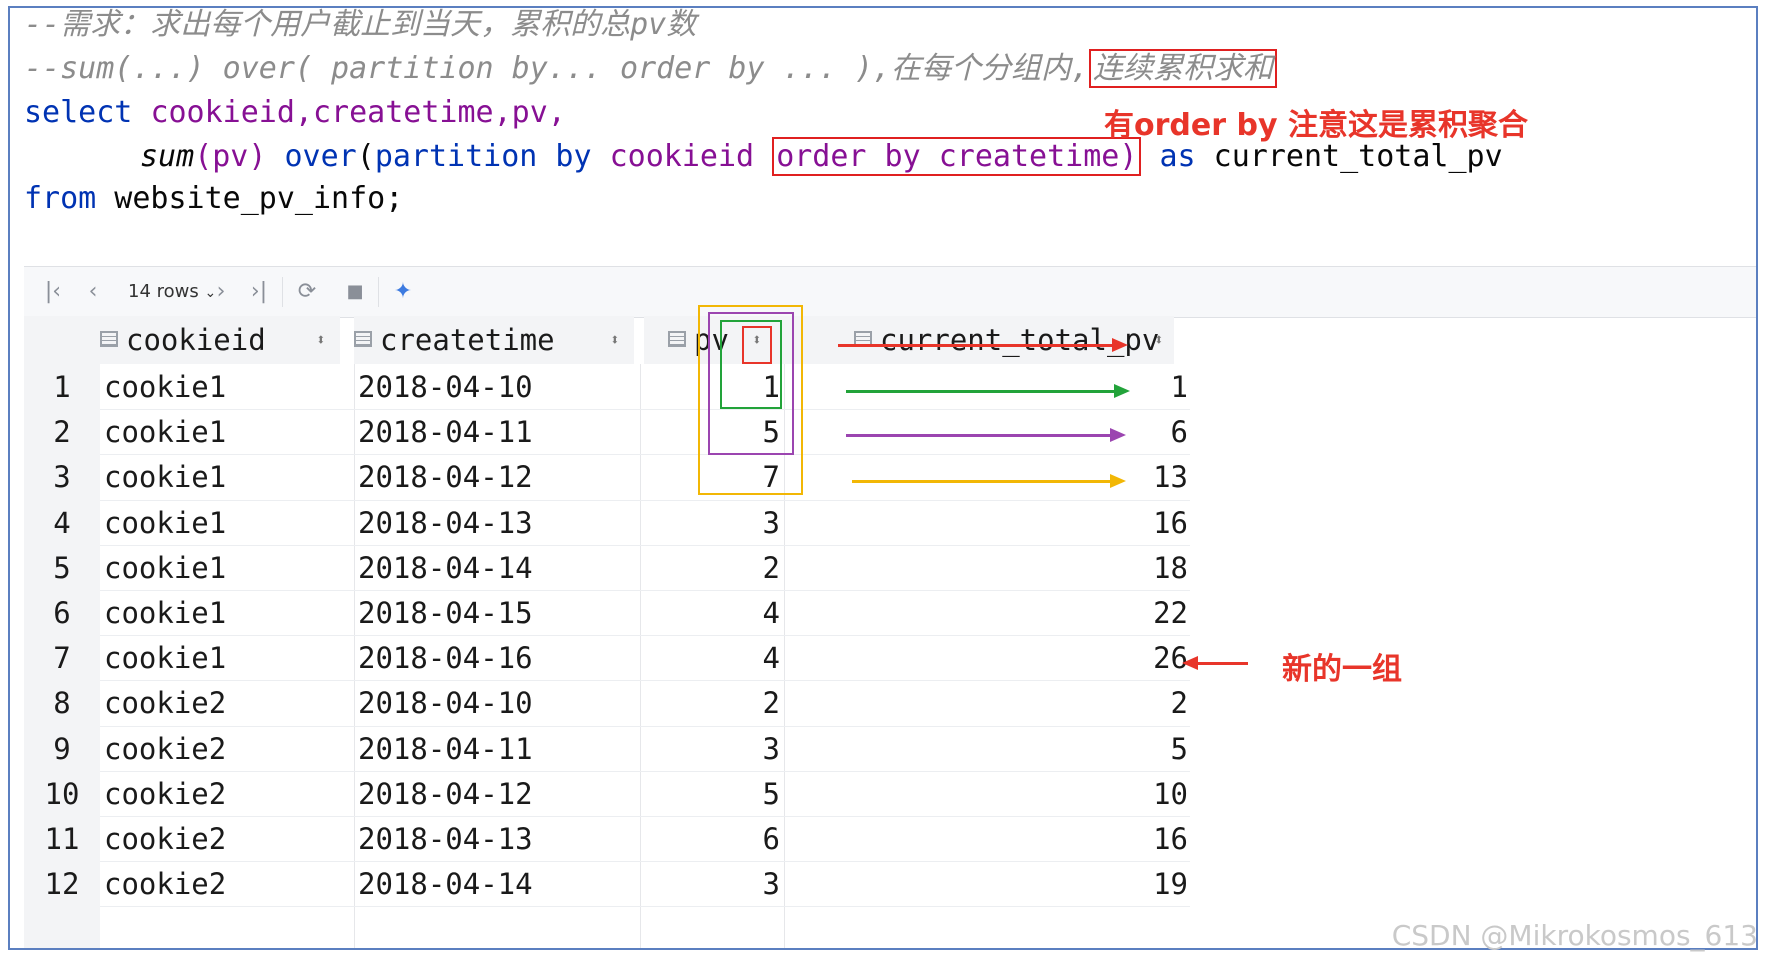 The height and width of the screenshot is (958, 1766). Describe the element at coordinates (710, 839) in the screenshot. I see `cell-pv: 6` at that location.